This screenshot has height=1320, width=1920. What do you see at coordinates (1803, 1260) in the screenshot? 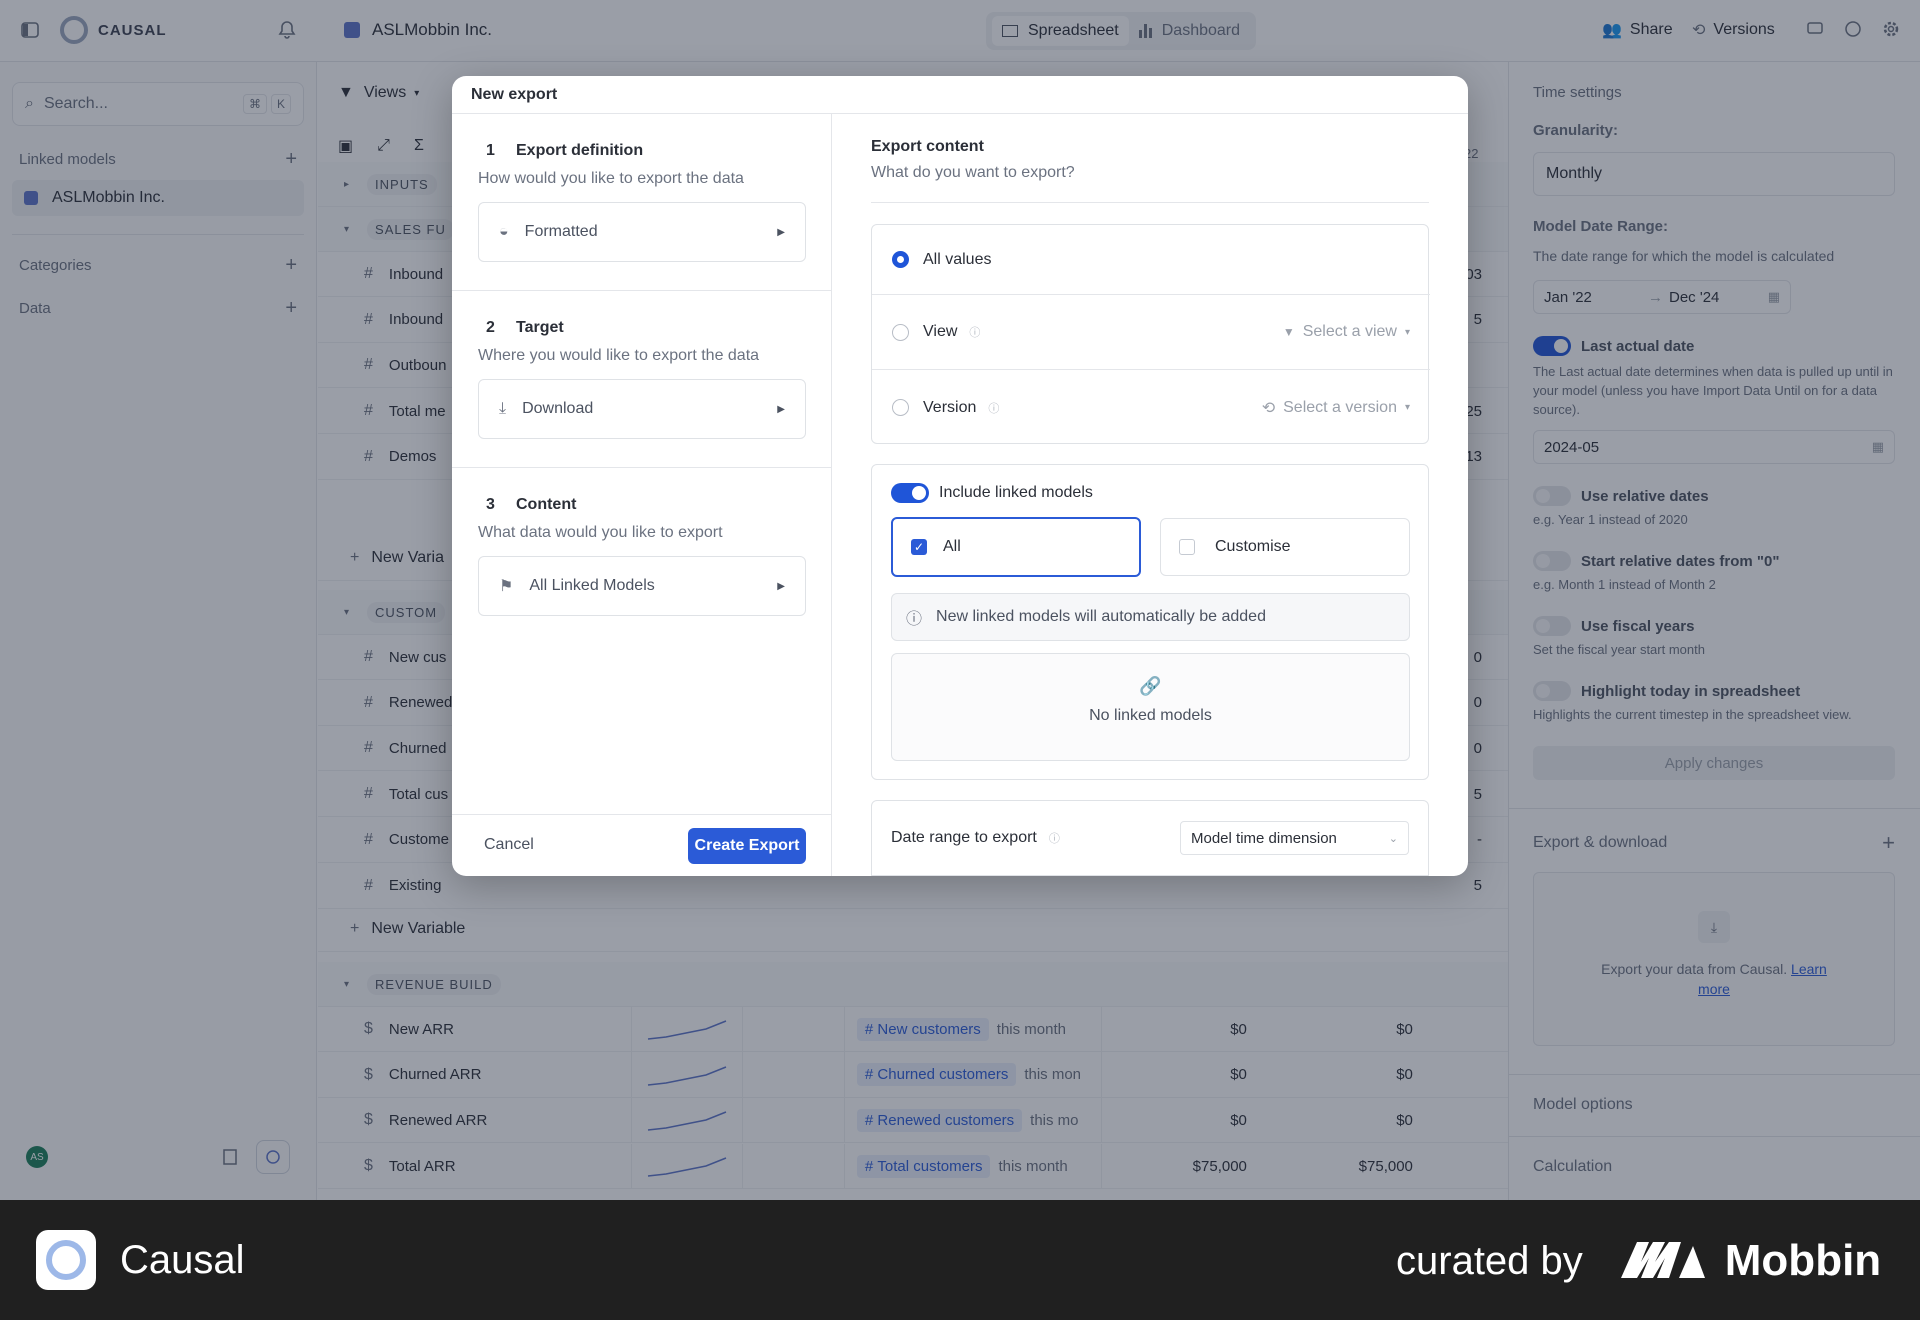
I see `mobbin-wordmark: Mobbin` at bounding box center [1803, 1260].